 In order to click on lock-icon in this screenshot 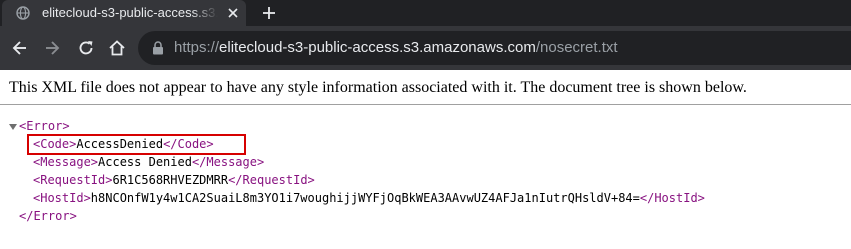, I will do `click(158, 48)`.